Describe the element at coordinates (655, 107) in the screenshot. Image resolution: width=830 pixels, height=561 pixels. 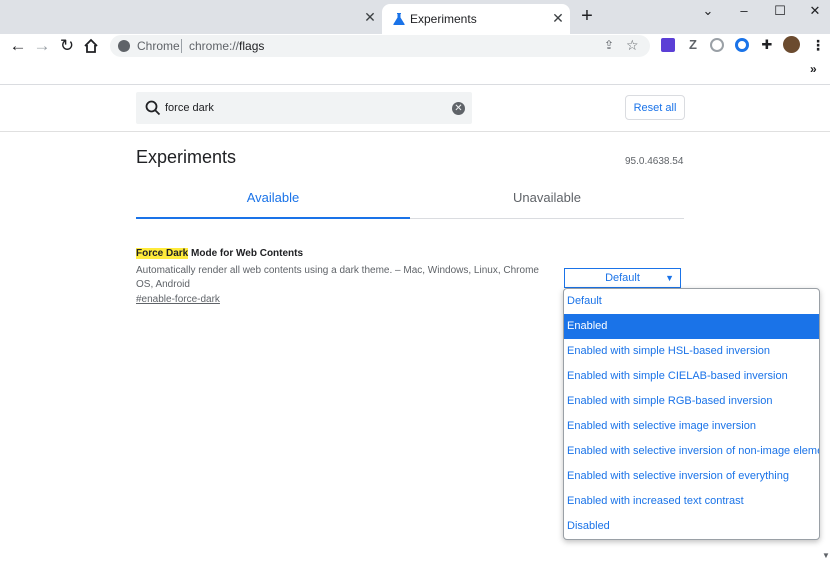
I see `reset-all-button: Reset all` at that location.